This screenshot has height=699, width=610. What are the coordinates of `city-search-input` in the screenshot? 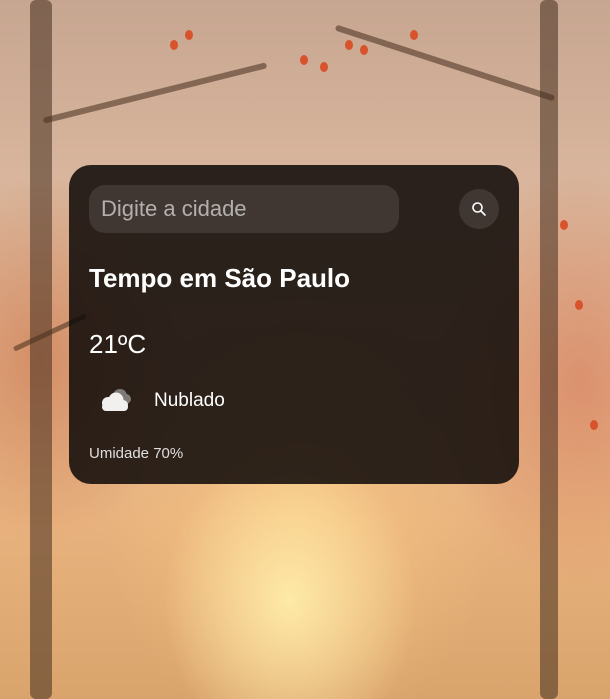 It's located at (244, 209).